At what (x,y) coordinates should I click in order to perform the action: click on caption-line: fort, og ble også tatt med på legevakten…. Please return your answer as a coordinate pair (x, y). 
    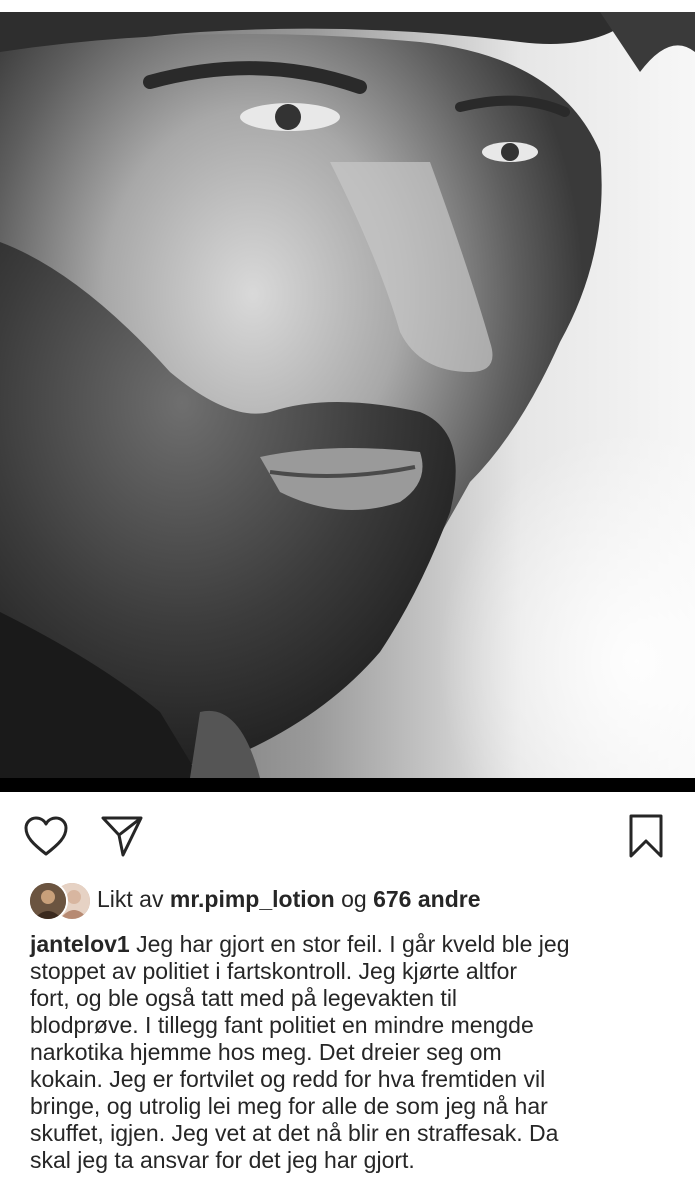
    Looking at the image, I should click on (244, 998).